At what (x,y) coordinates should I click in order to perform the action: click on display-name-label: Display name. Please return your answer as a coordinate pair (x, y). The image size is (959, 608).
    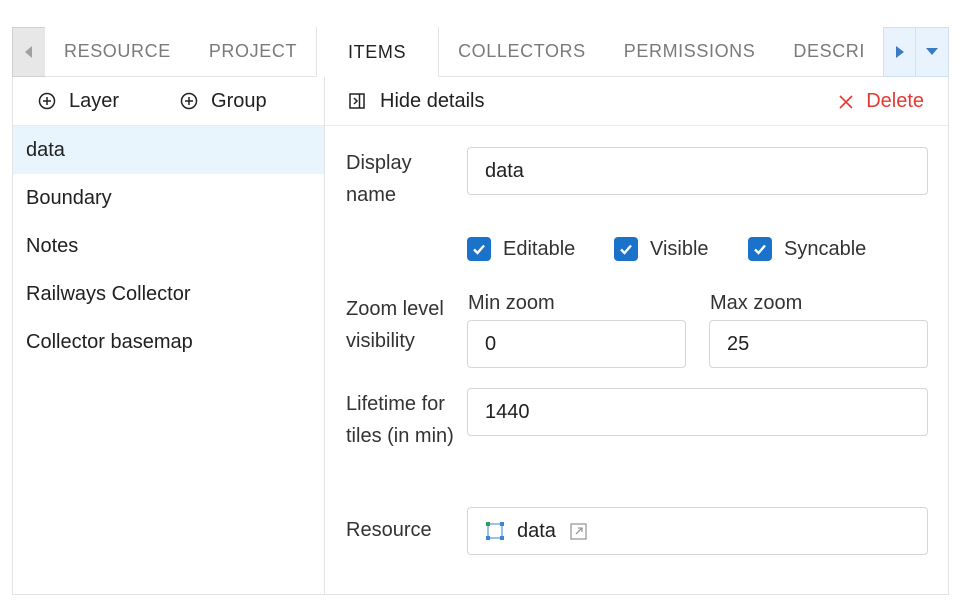
    Looking at the image, I should click on (379, 179).